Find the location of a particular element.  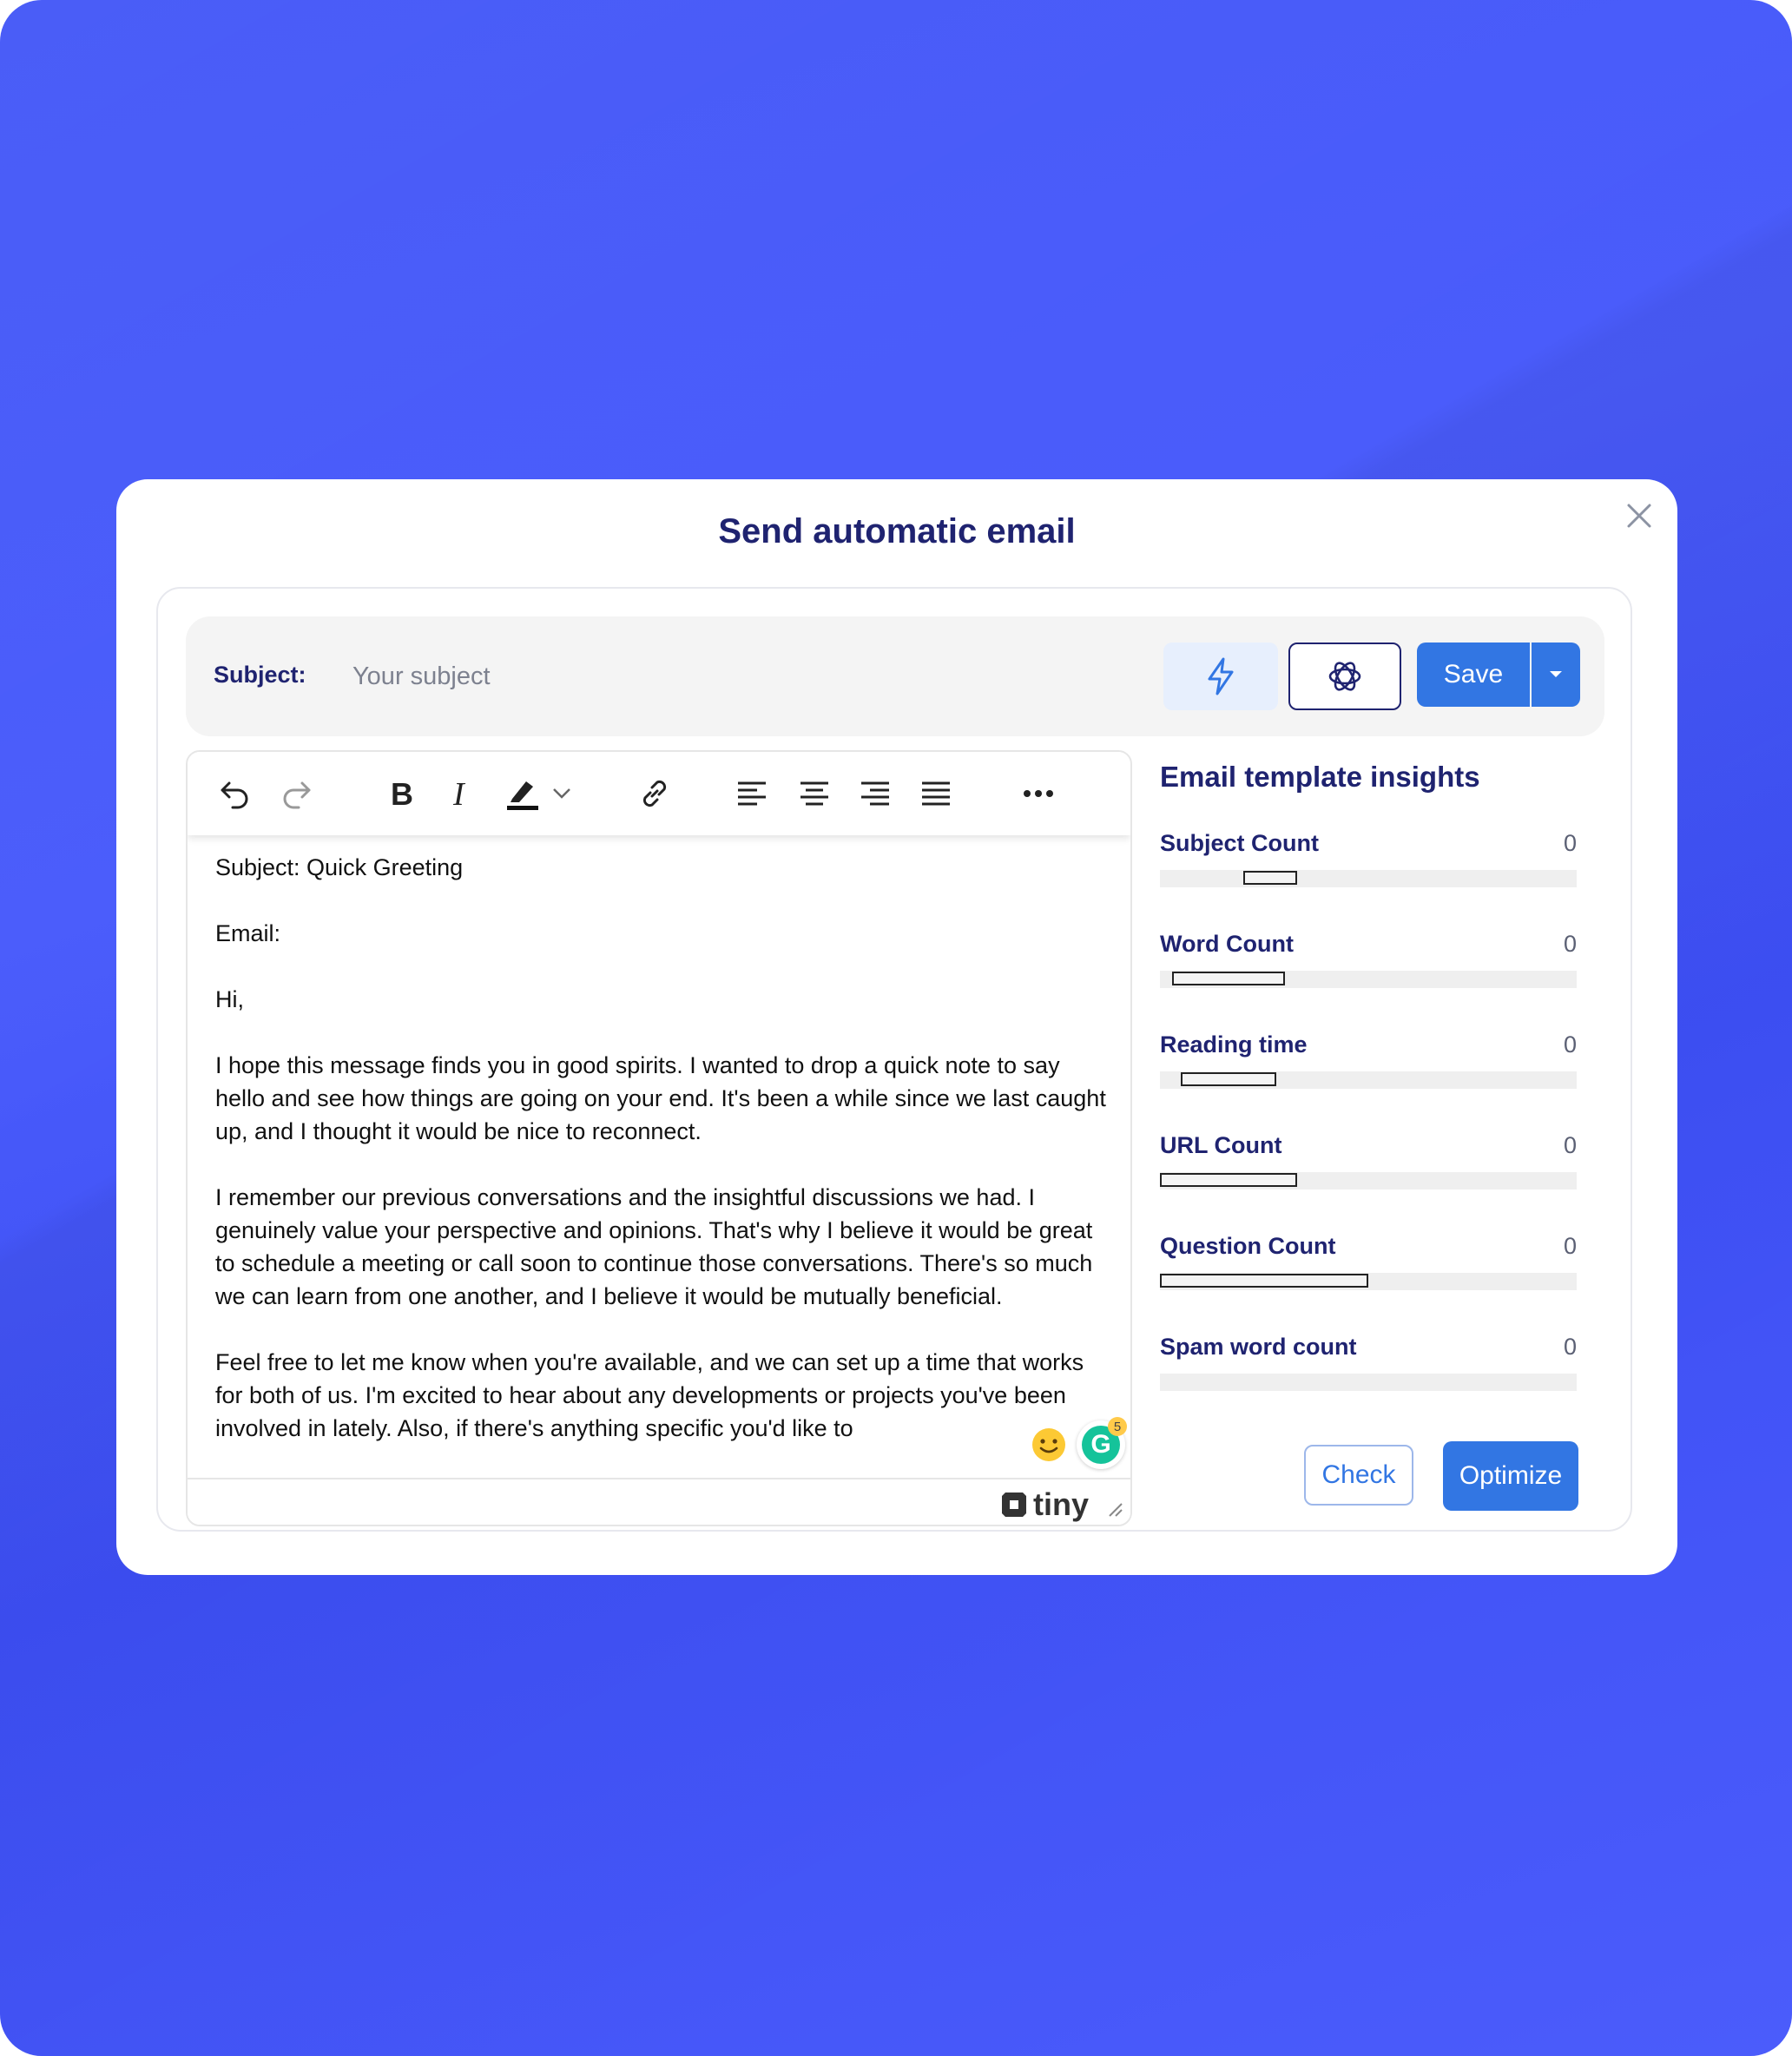

insight-metric: URL Count 0 is located at coordinates (1368, 1167).